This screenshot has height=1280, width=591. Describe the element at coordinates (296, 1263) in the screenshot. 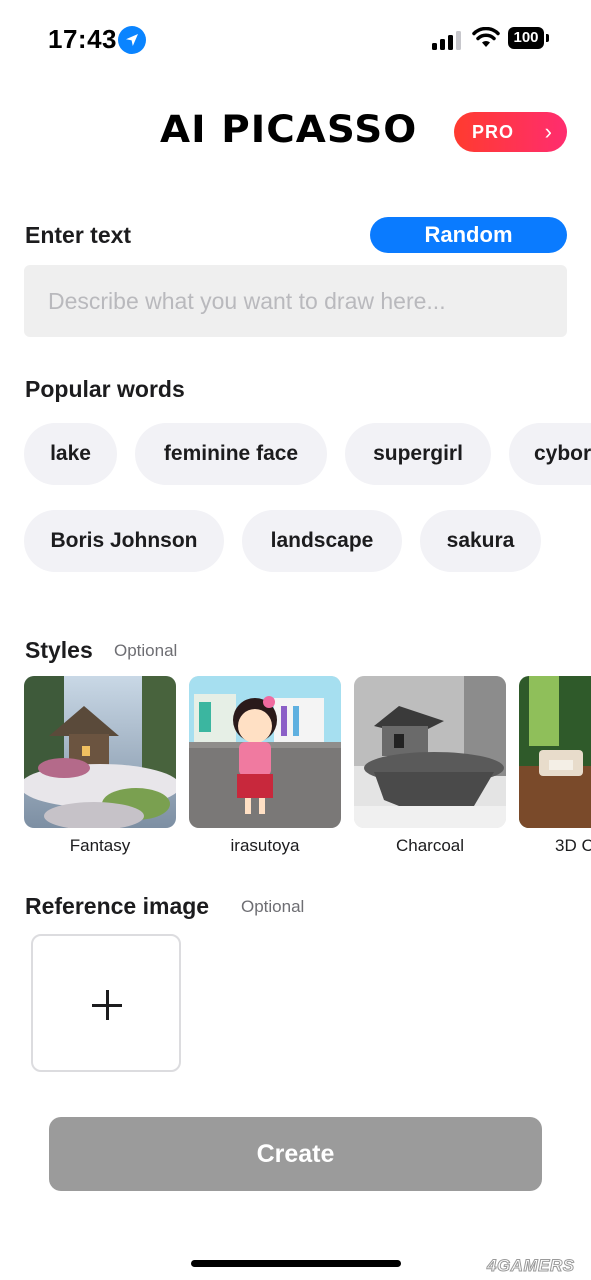

I see `home-indicator` at that location.